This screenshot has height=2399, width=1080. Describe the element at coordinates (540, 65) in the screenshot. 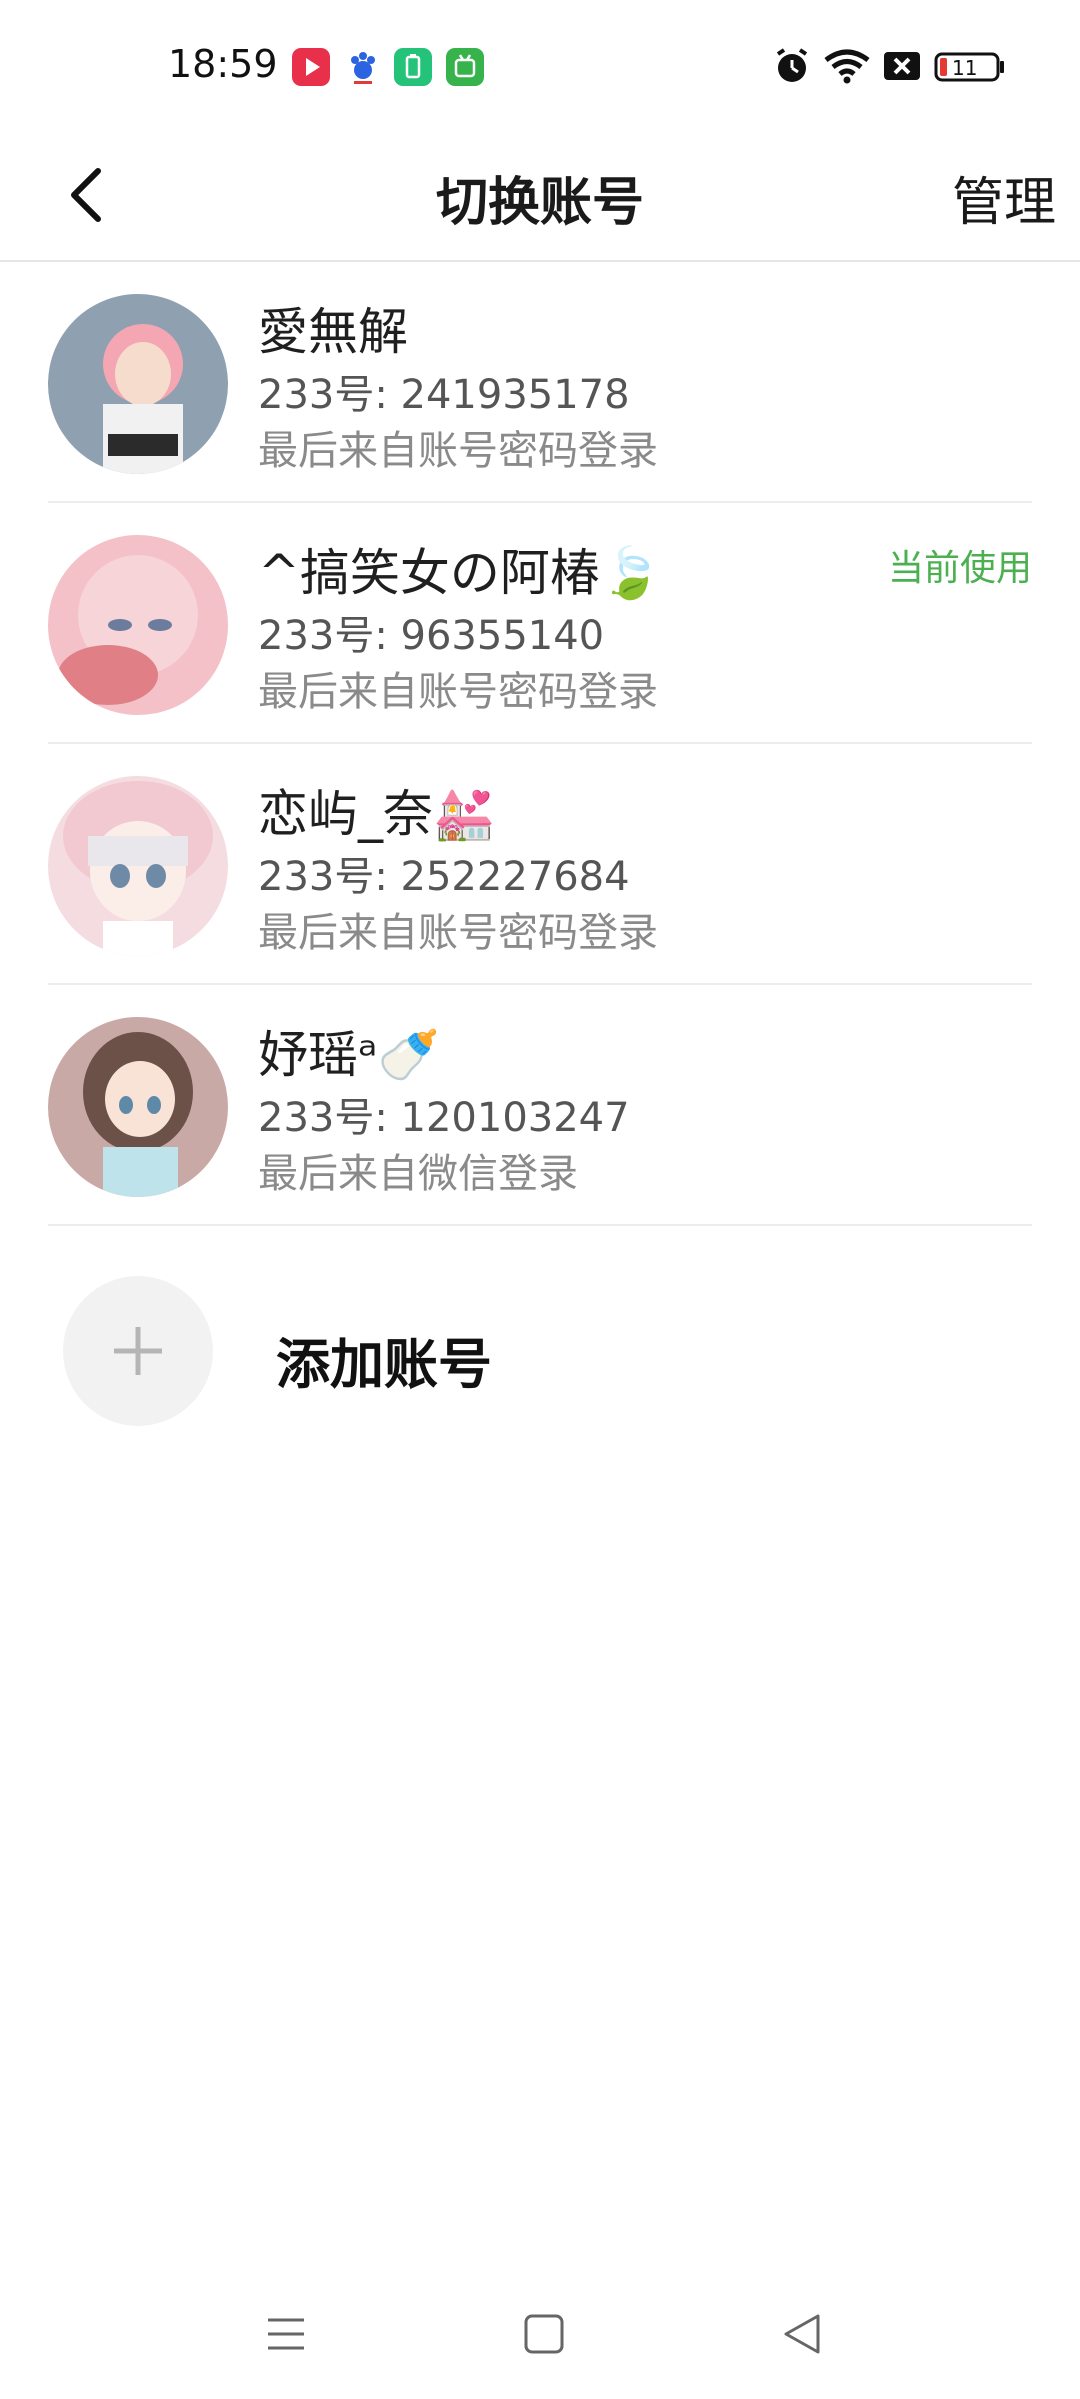

I see `status-bar: 18:59 11` at that location.